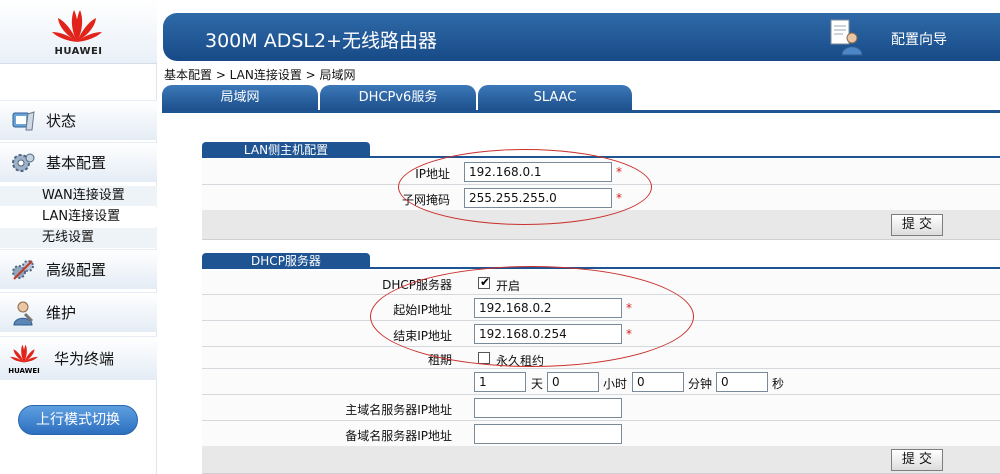  What do you see at coordinates (23, 269) in the screenshot?
I see `advanced-config-icon` at bounding box center [23, 269].